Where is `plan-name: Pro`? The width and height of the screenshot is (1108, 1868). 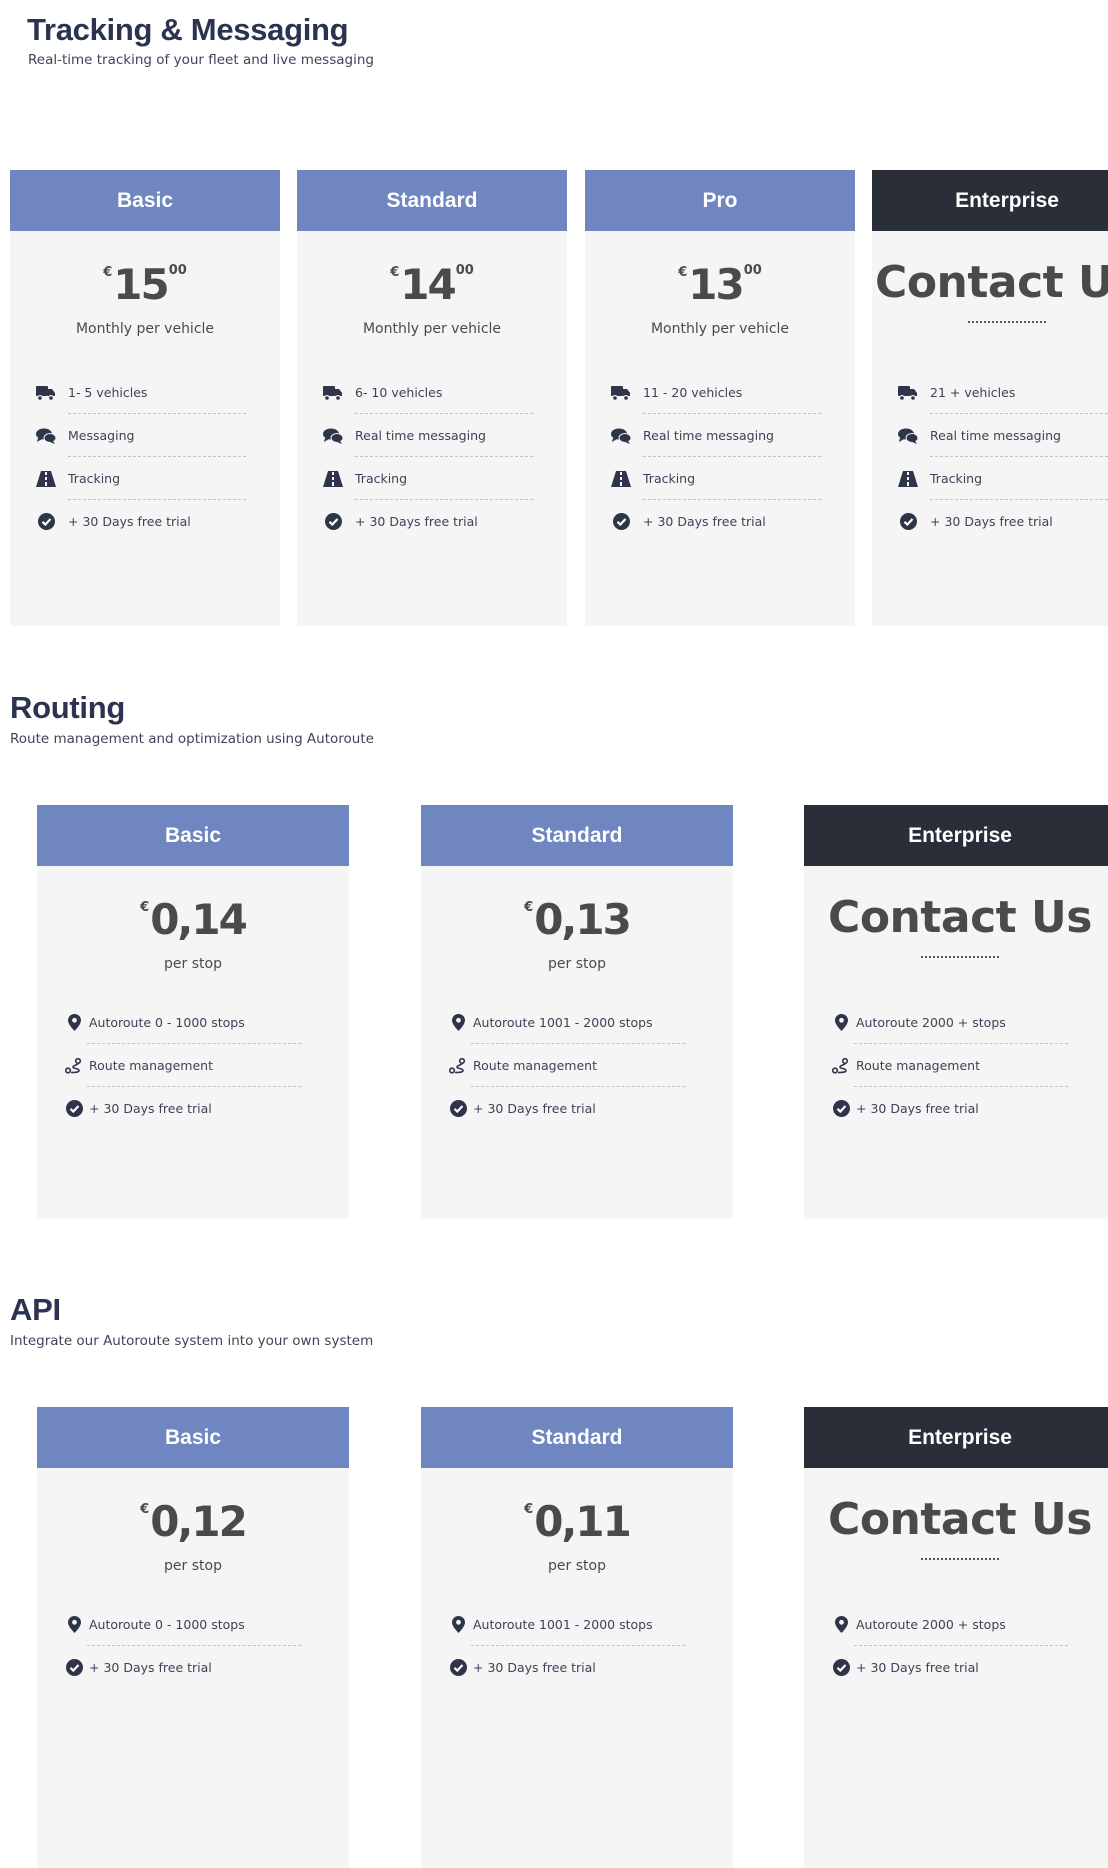
plan-name: Pro is located at coordinates (720, 200).